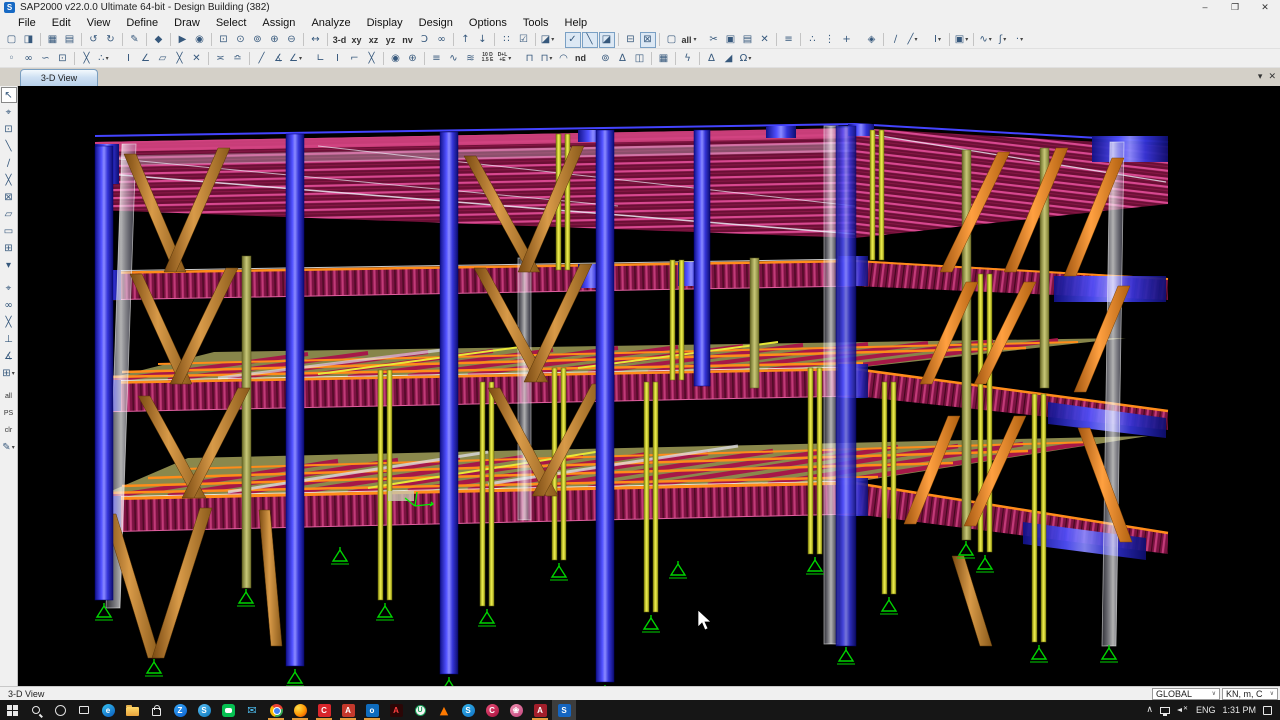  I want to click on menu-help: Help, so click(576, 23).